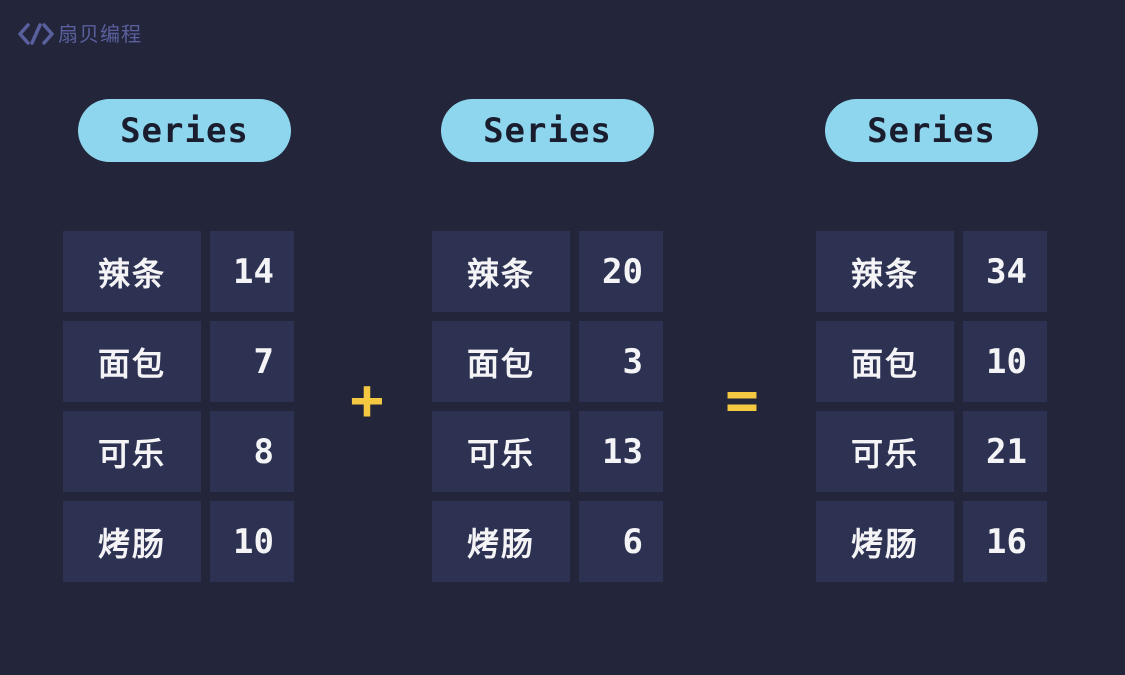 This screenshot has width=1125, height=675. What do you see at coordinates (252, 451) in the screenshot?
I see `value-cell: 8` at bounding box center [252, 451].